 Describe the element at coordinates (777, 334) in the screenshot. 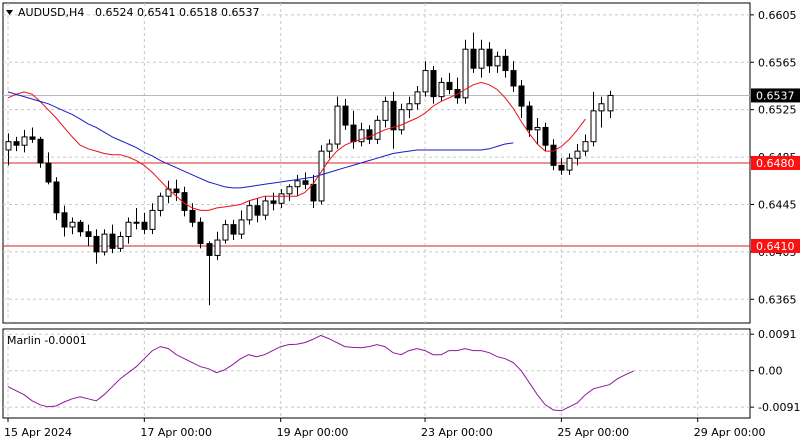

I see `indicator-tick-label: 0.0091` at that location.